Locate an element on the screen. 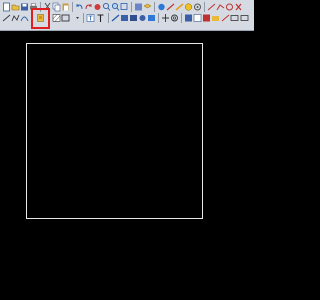 The image size is (320, 300). save-icon is located at coordinates (24, 7).